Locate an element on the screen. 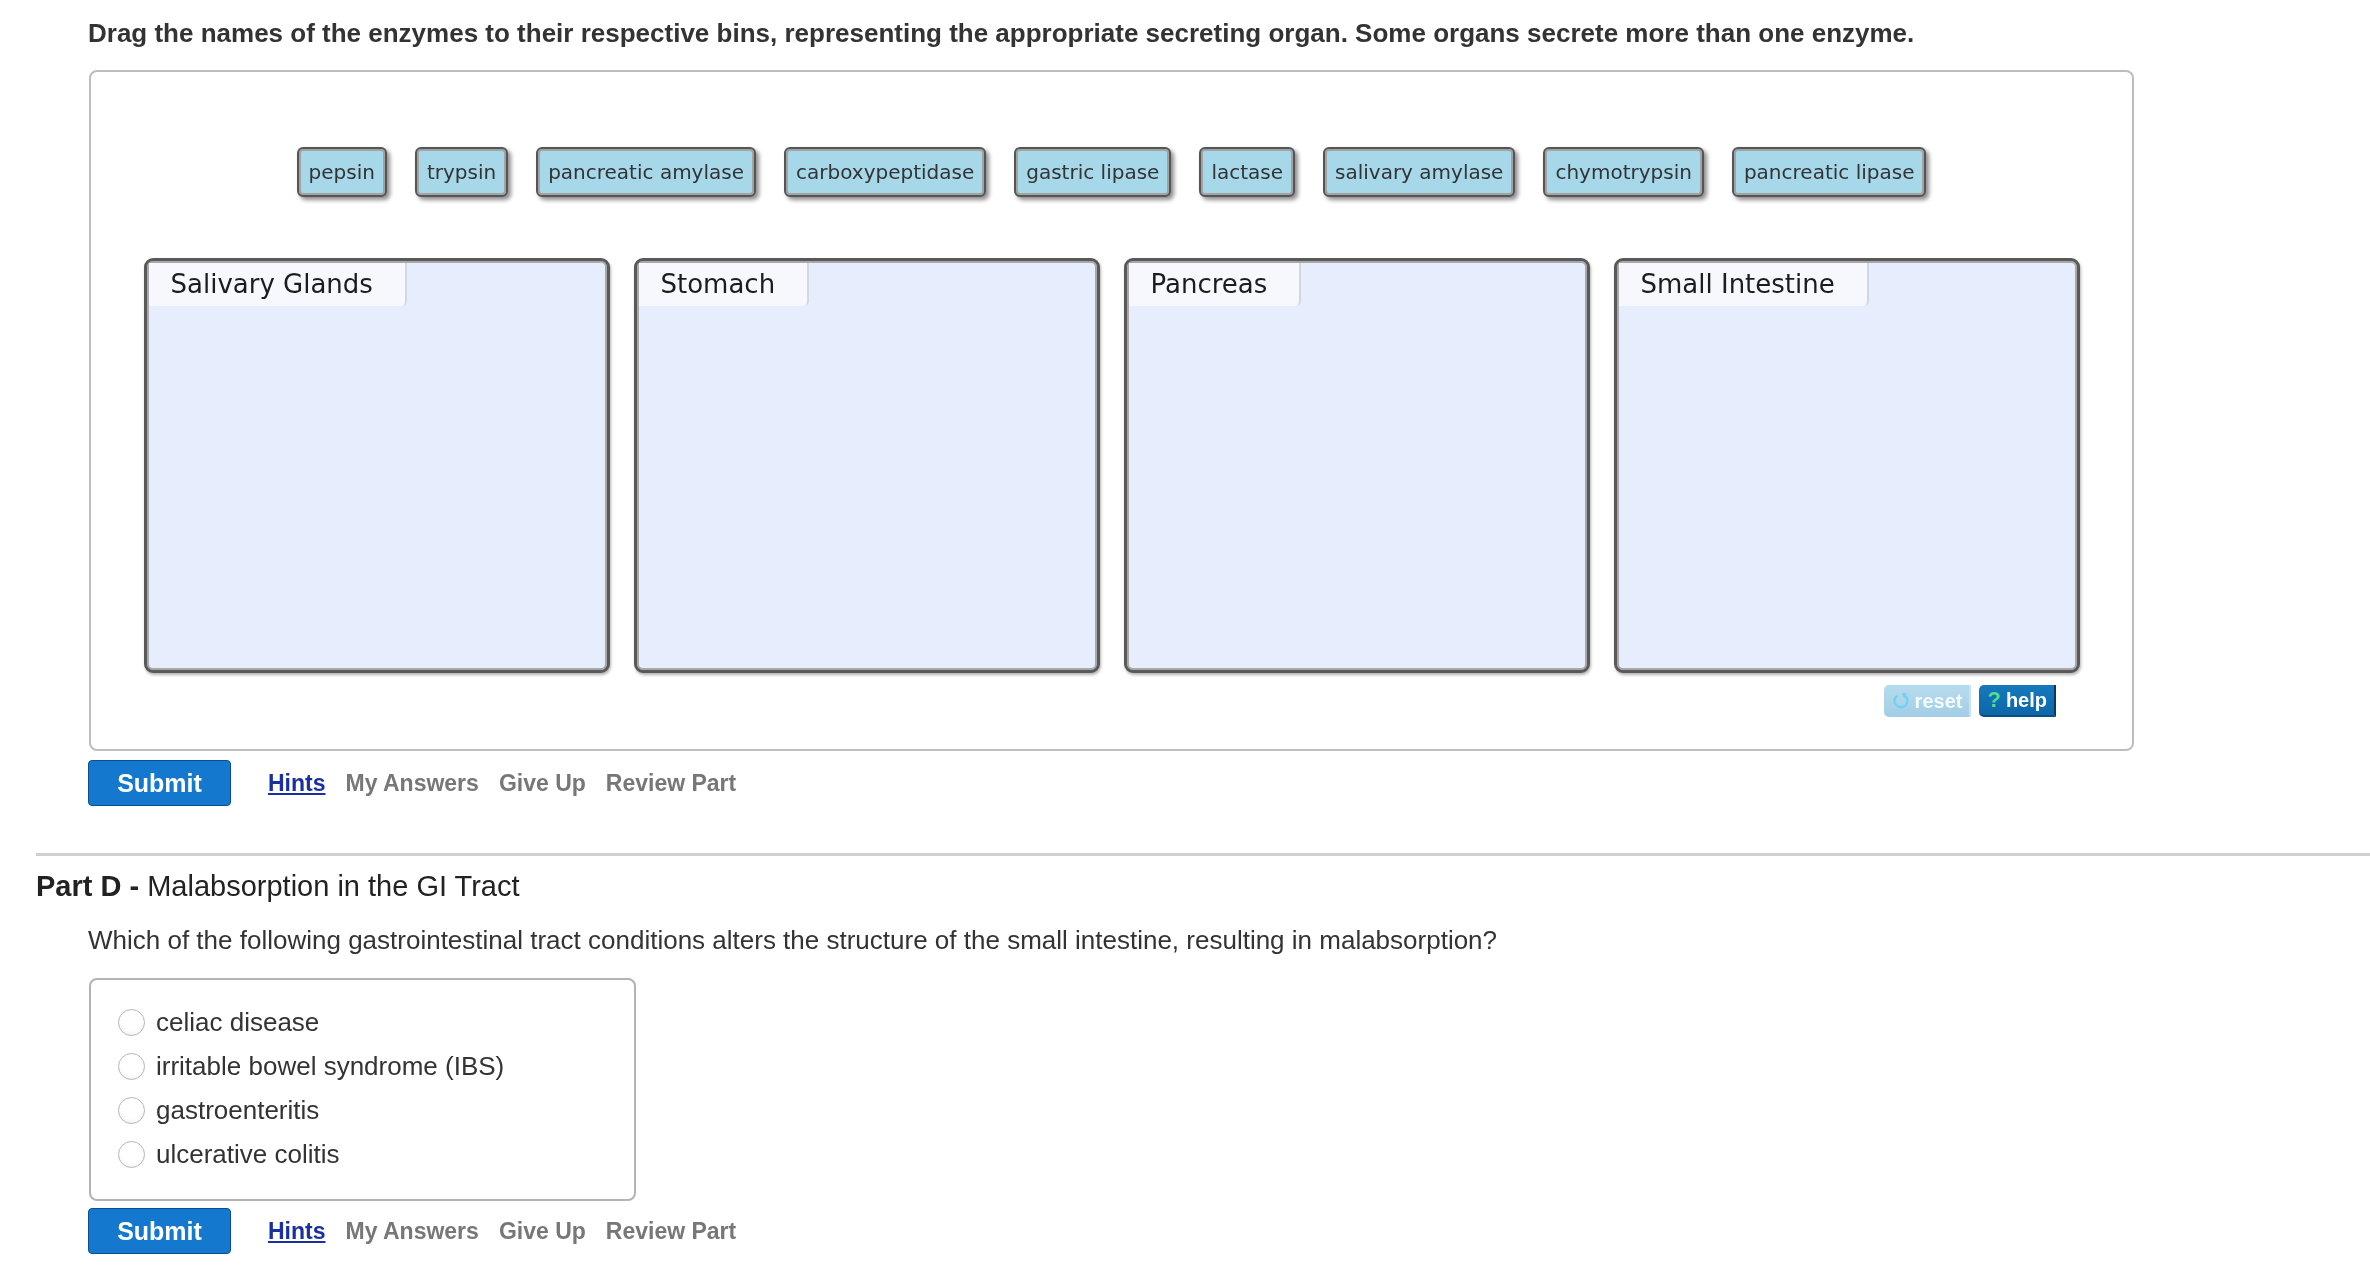 The height and width of the screenshot is (1270, 2370). option-label: irritable bowel syndrome (IBS) is located at coordinates (330, 1066).